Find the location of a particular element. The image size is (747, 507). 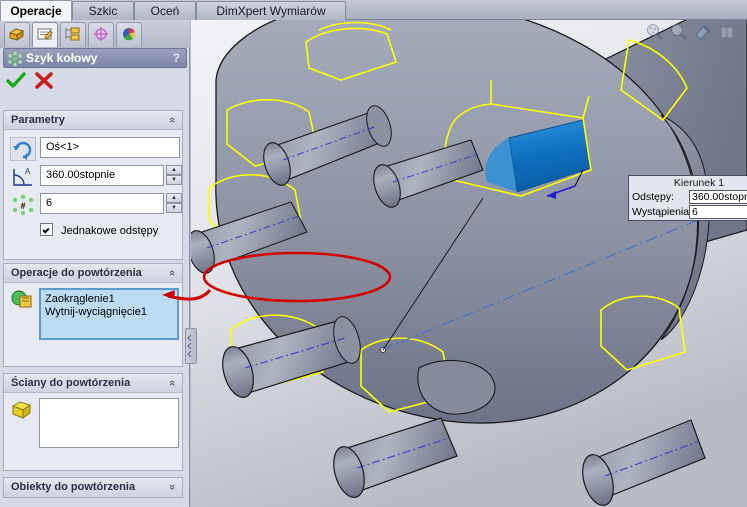

callout-spacing-label: Odstępy: is located at coordinates (653, 197).